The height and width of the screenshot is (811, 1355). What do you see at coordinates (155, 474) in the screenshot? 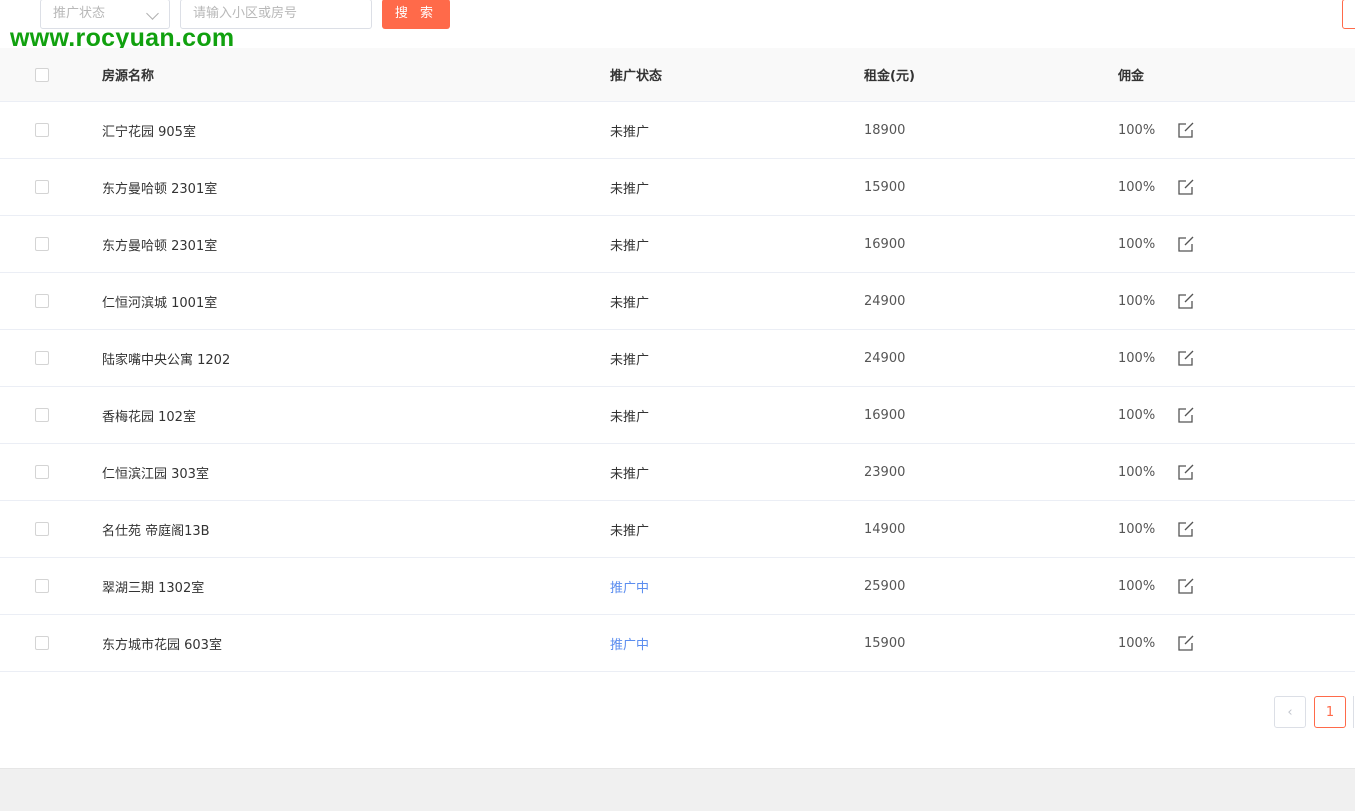
I see `row-name: 仁恒滨江园 303室` at bounding box center [155, 474].